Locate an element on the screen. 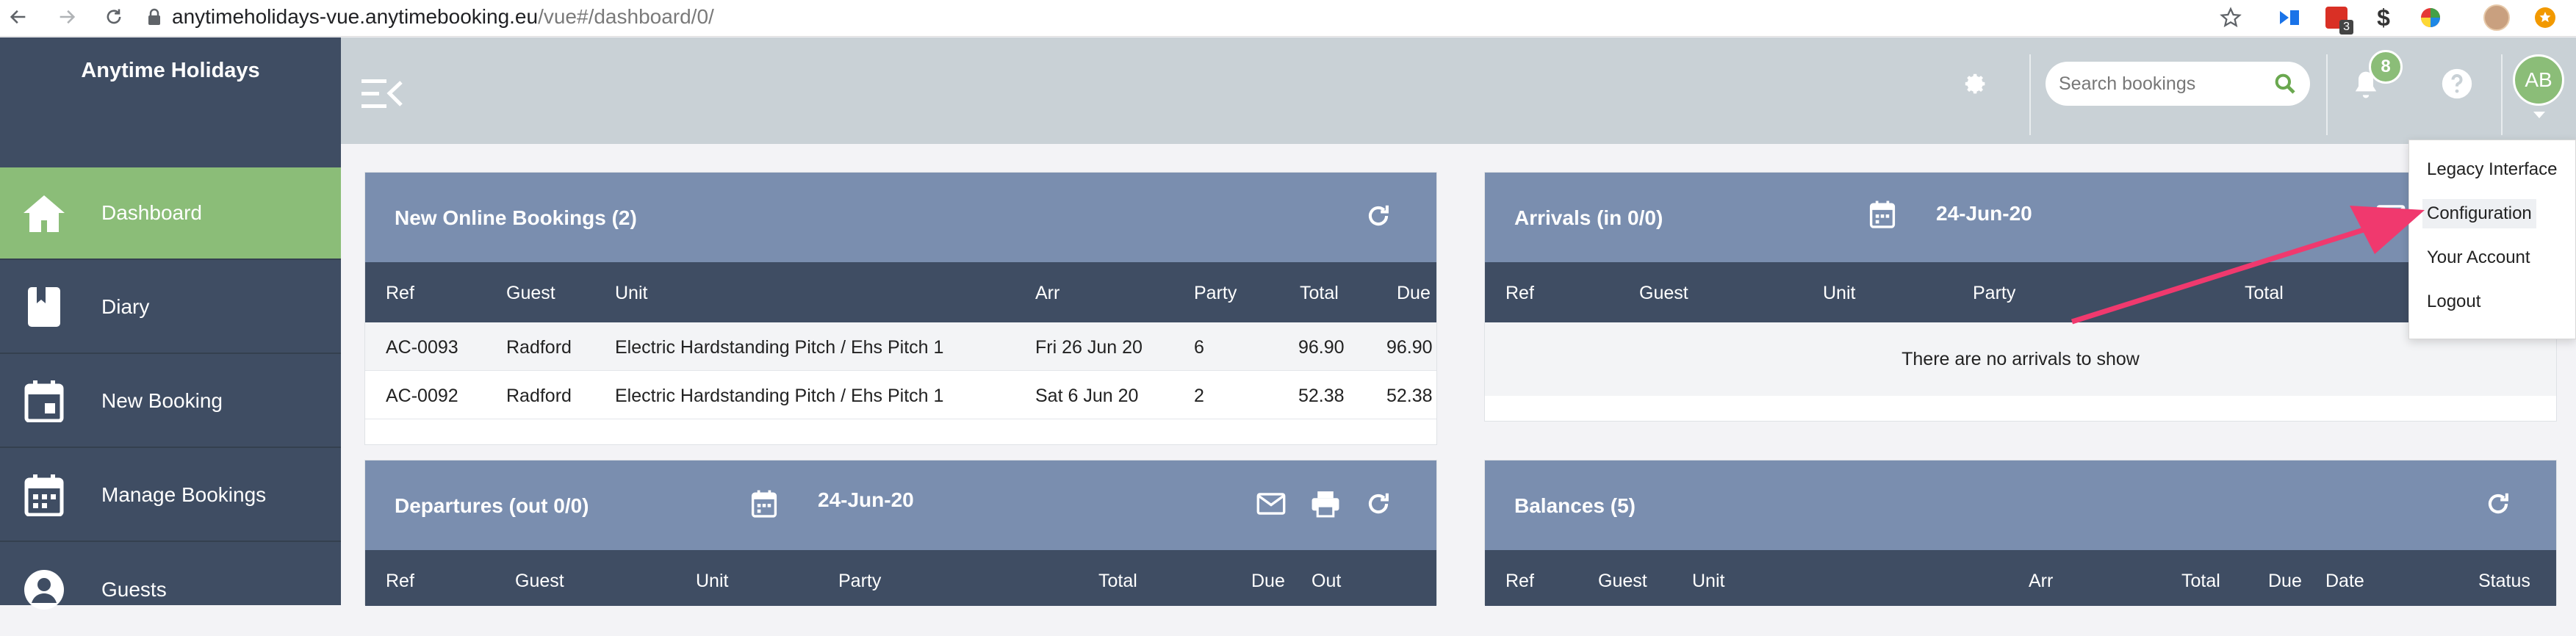 The image size is (2576, 636). extension-button-2: 3 is located at coordinates (2337, 19).